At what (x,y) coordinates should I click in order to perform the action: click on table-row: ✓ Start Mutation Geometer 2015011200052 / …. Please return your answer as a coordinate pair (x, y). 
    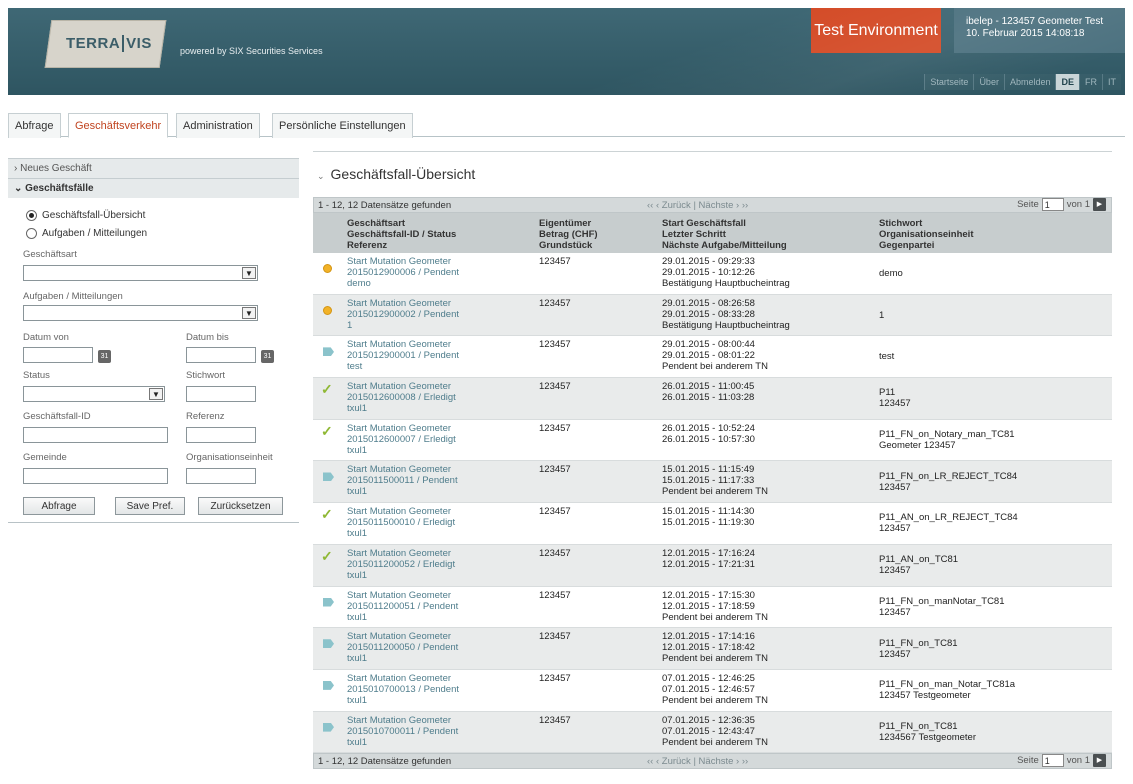
    Looking at the image, I should click on (712, 565).